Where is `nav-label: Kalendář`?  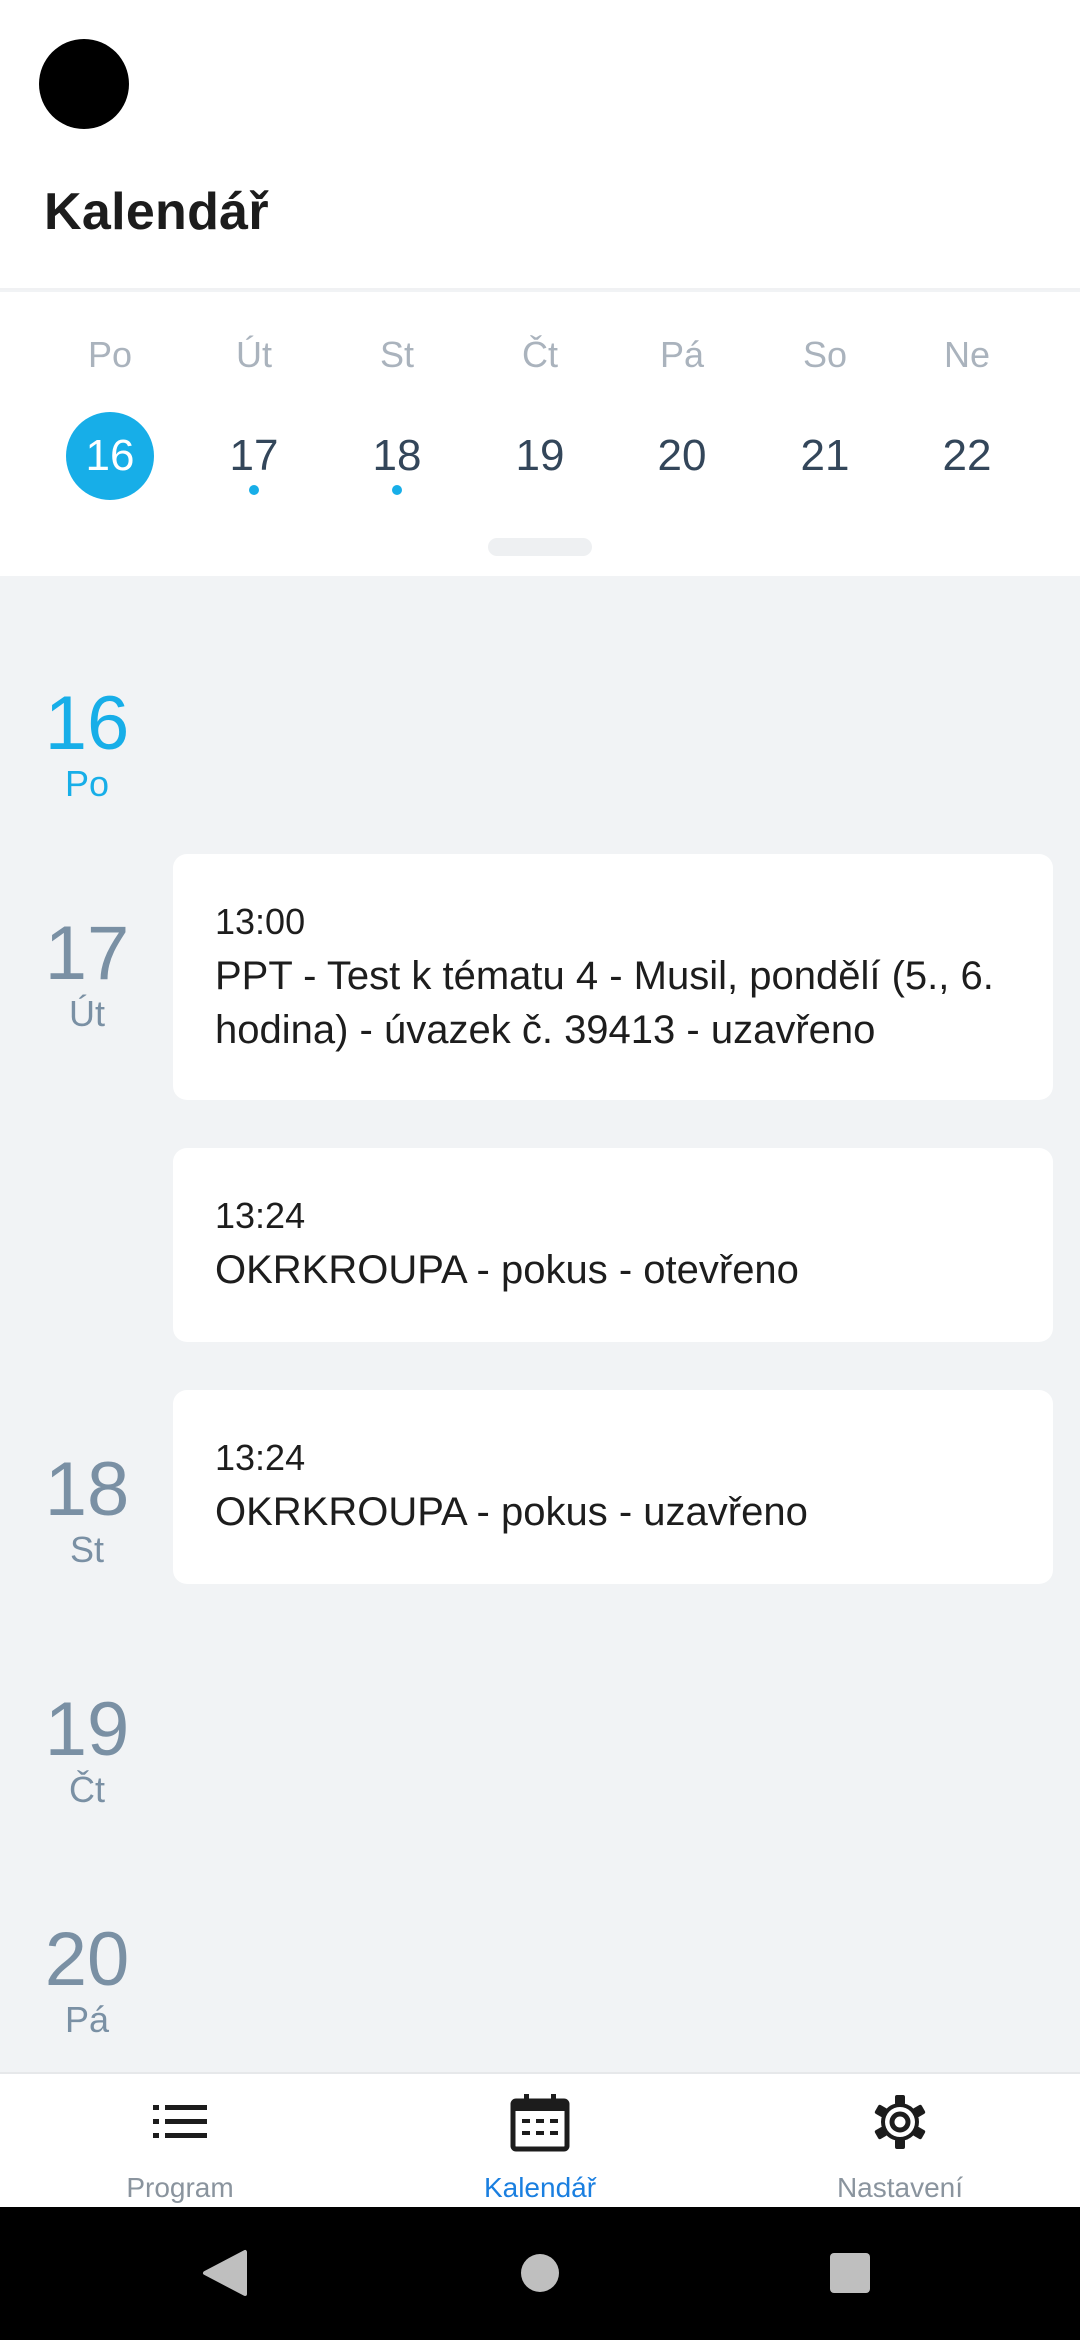 nav-label: Kalendář is located at coordinates (540, 2187).